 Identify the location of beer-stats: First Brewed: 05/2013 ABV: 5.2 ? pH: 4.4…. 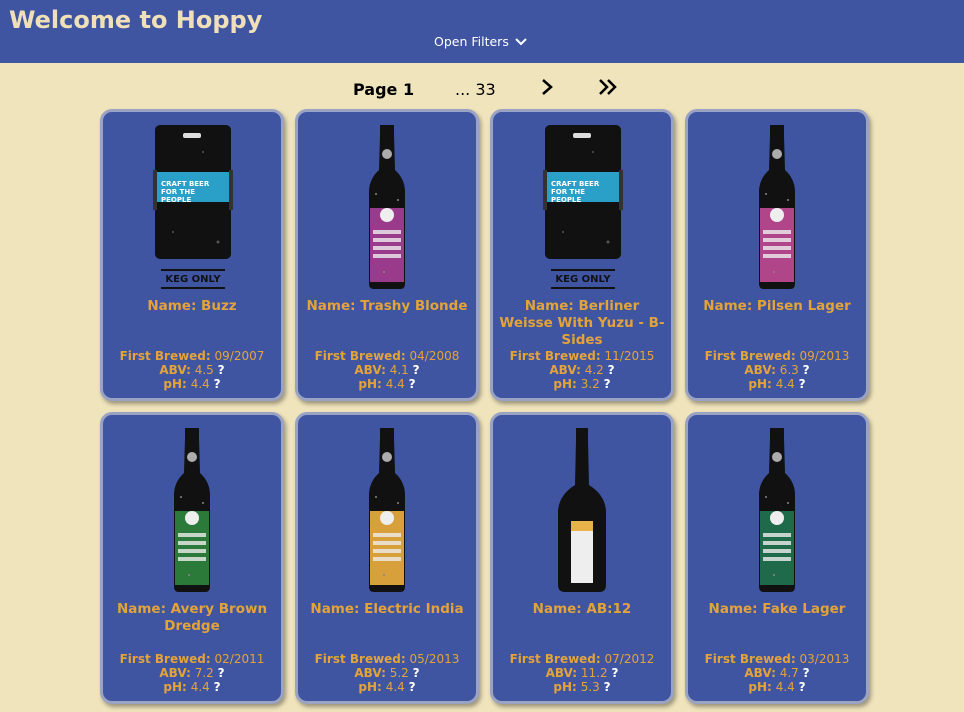
(387, 673).